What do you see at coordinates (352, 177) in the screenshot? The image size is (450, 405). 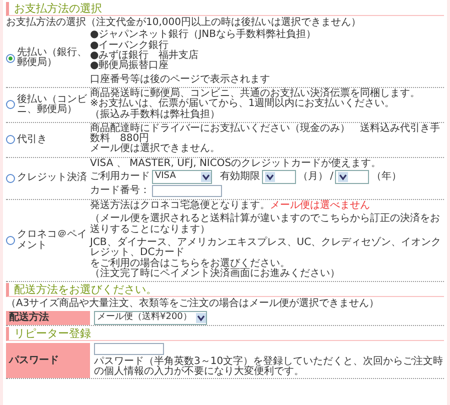 I see `year-select` at bounding box center [352, 177].